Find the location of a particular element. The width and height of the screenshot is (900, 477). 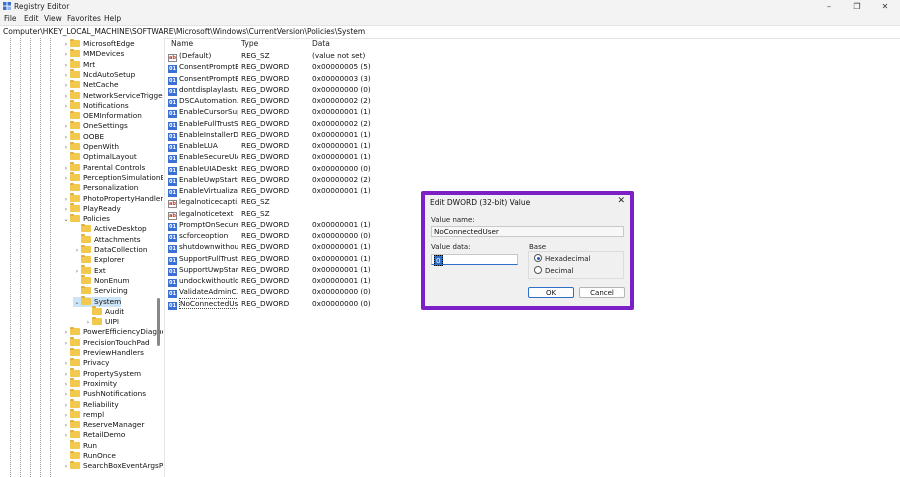

tree-item: Run is located at coordinates (79, 445).